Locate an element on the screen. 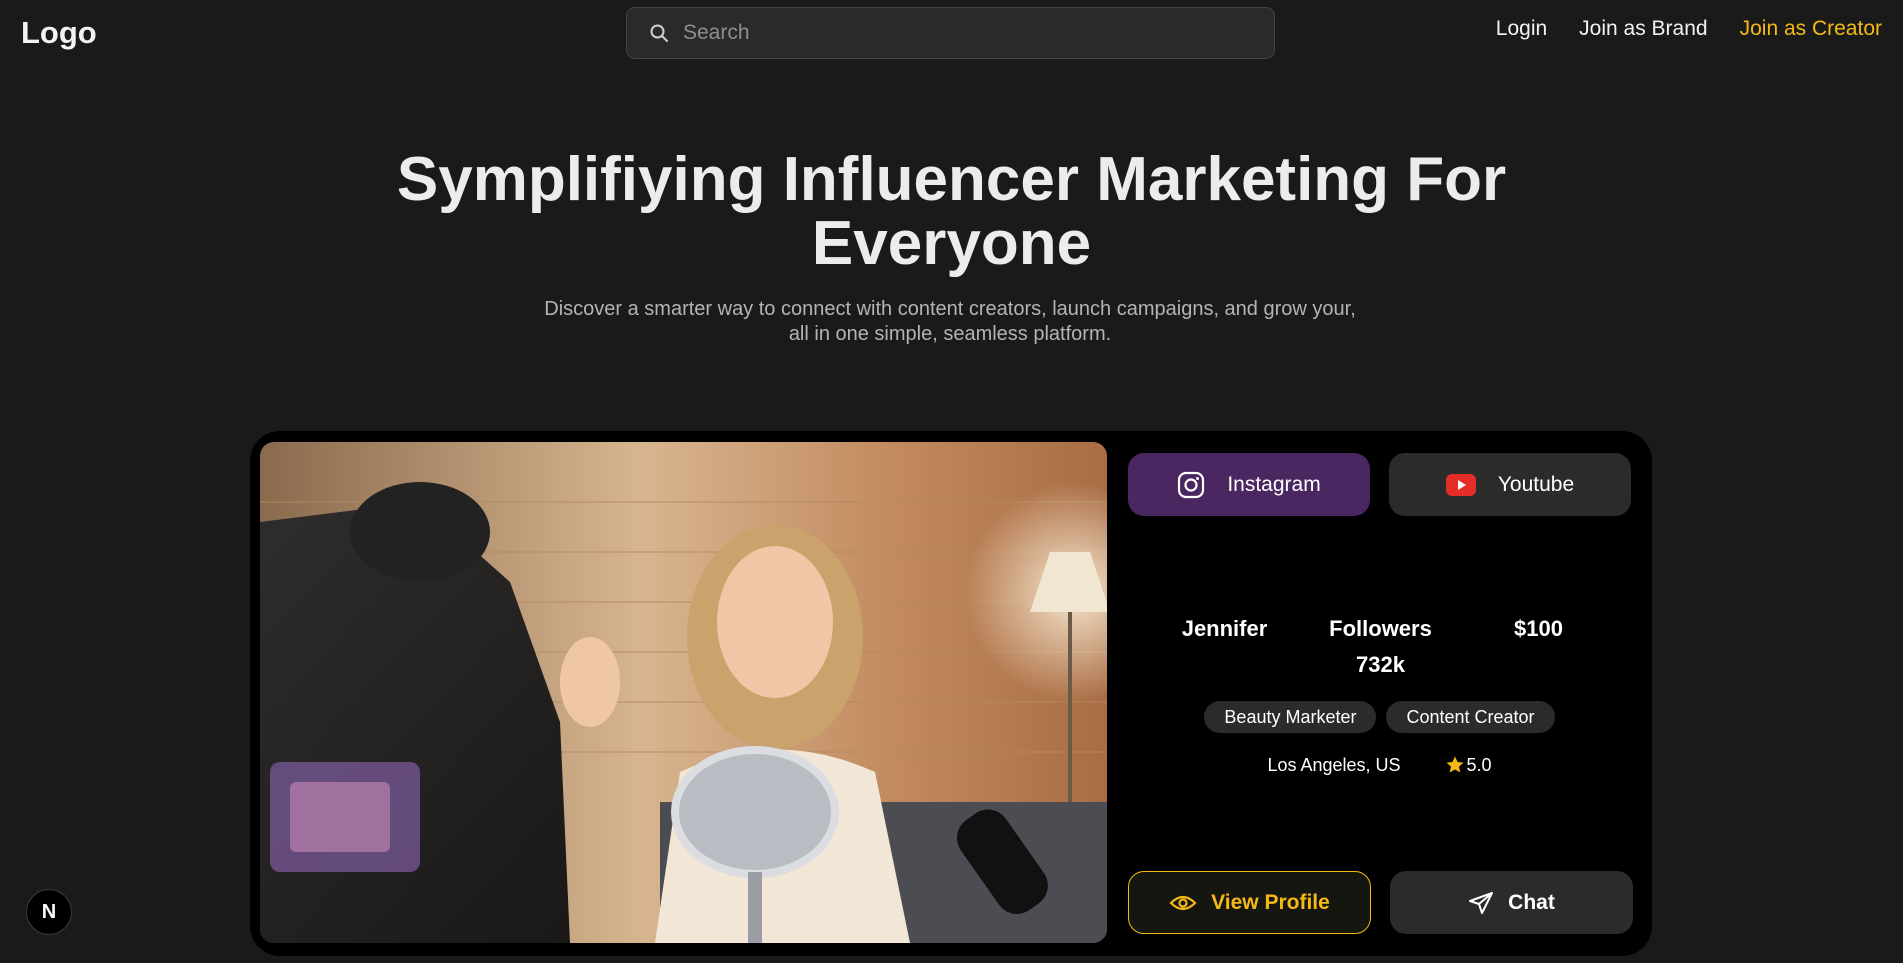 The height and width of the screenshot is (963, 1903). creator-tags: Beauty Marketer Content Creator is located at coordinates (1379, 717).